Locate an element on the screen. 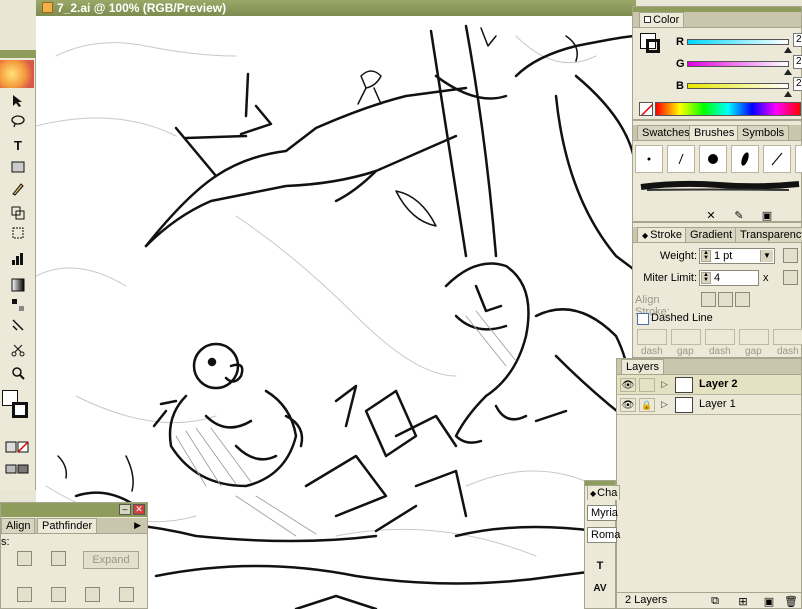 The height and width of the screenshot is (609, 802). miter-stepper: ▲ ▼ is located at coordinates (706, 278).